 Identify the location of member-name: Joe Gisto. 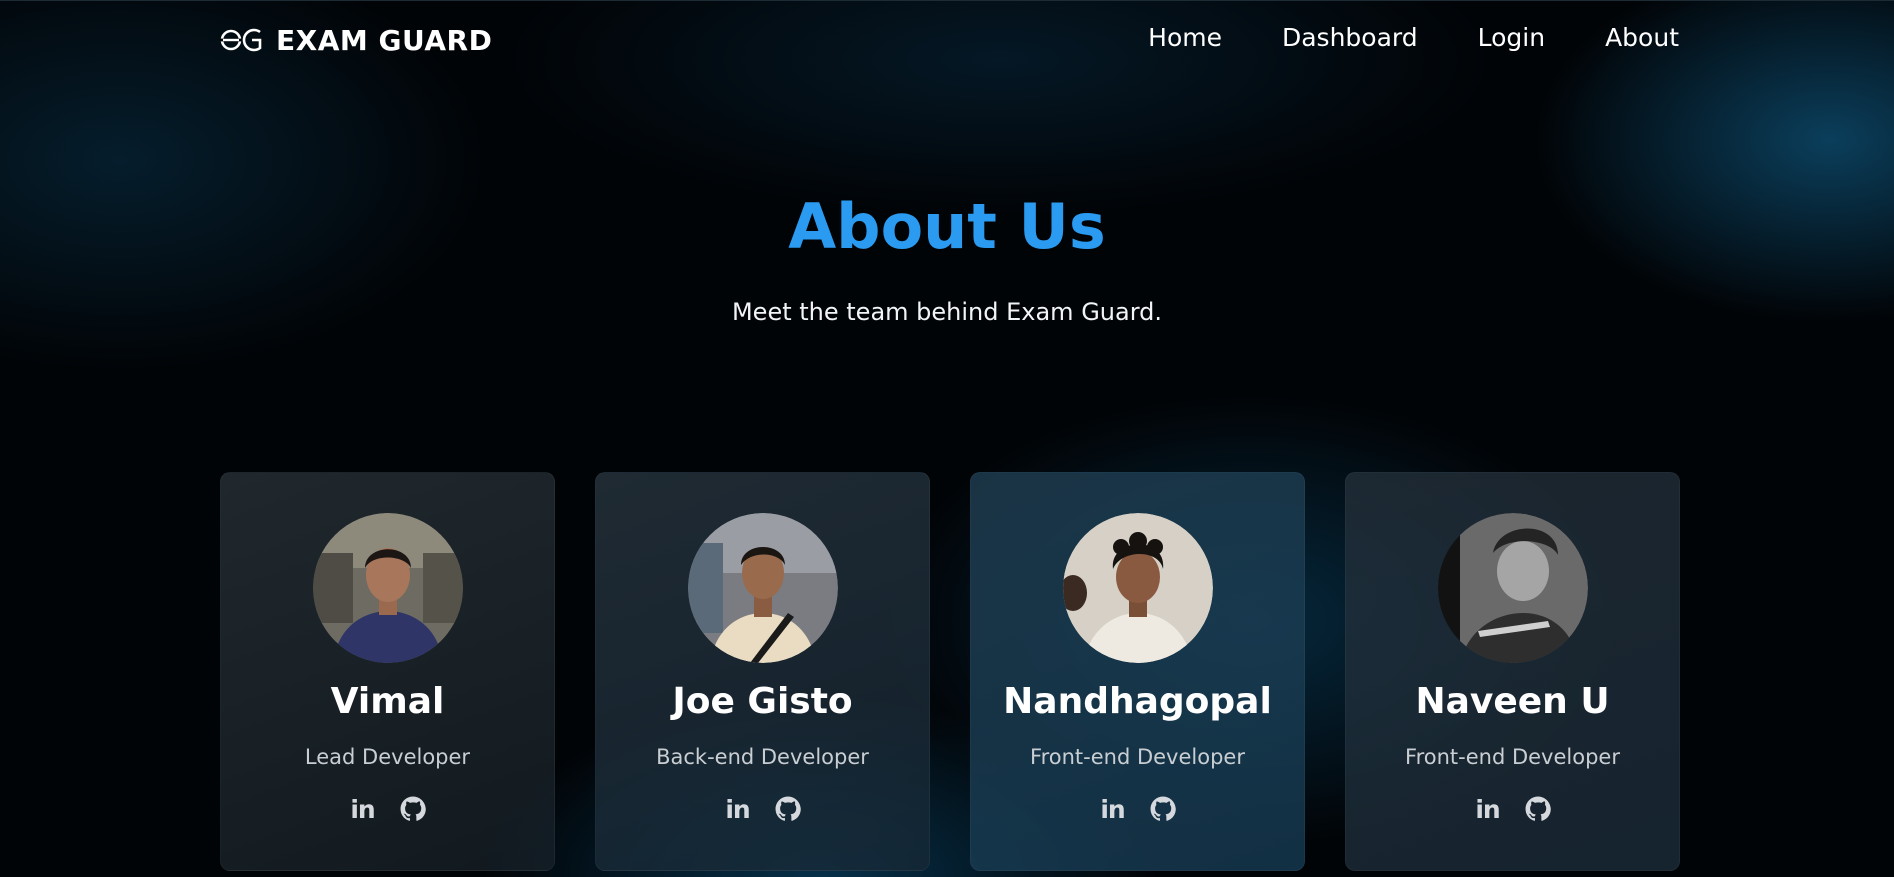
(762, 701).